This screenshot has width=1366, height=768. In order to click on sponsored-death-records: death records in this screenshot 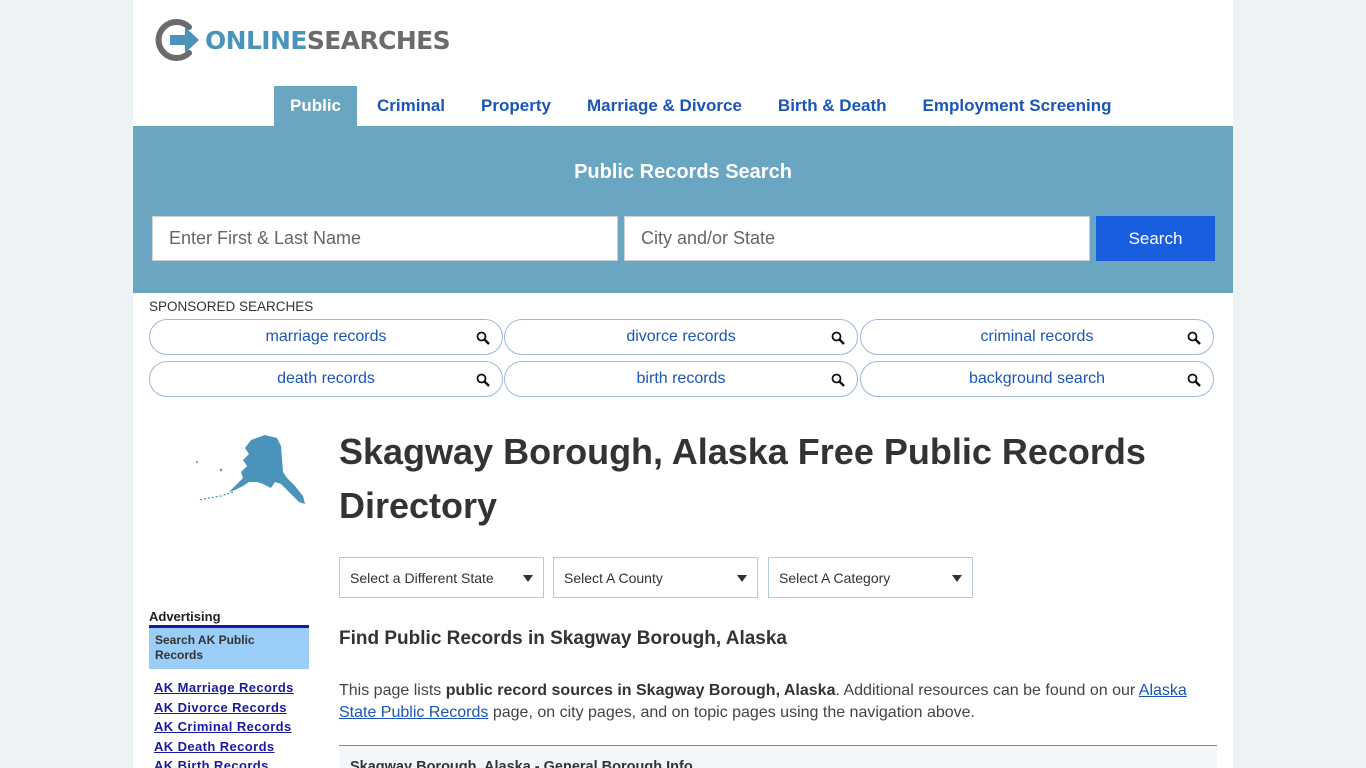, I will do `click(326, 379)`.